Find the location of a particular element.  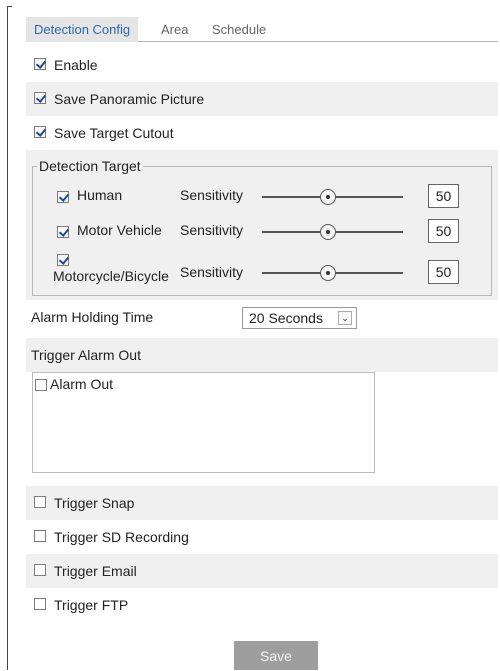

motorcycle-bicycle-slider-handle is located at coordinates (328, 273).